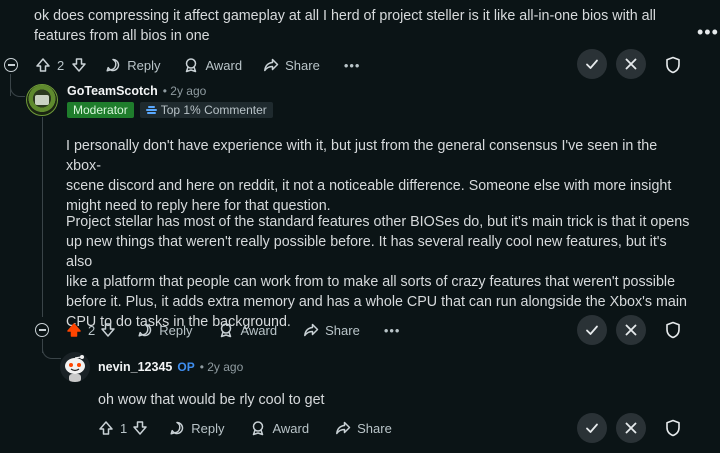 Image resolution: width=720 pixels, height=453 pixels. Describe the element at coordinates (100, 110) in the screenshot. I see `moderator-badge: Moderator` at that location.